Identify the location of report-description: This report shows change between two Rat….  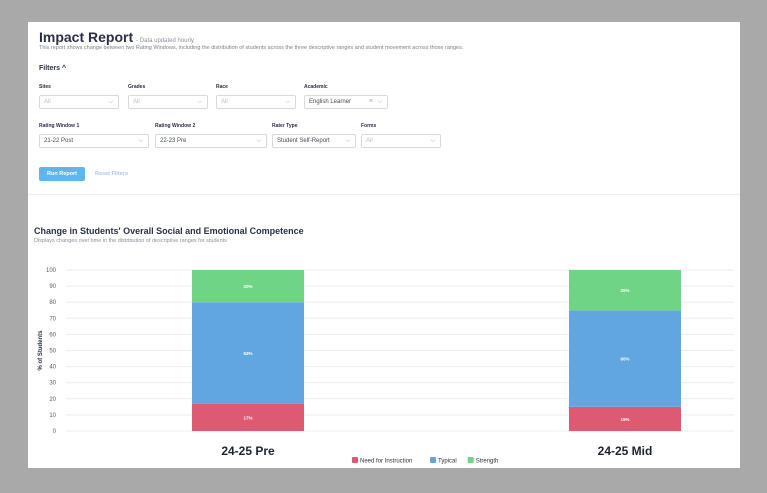
(251, 48).